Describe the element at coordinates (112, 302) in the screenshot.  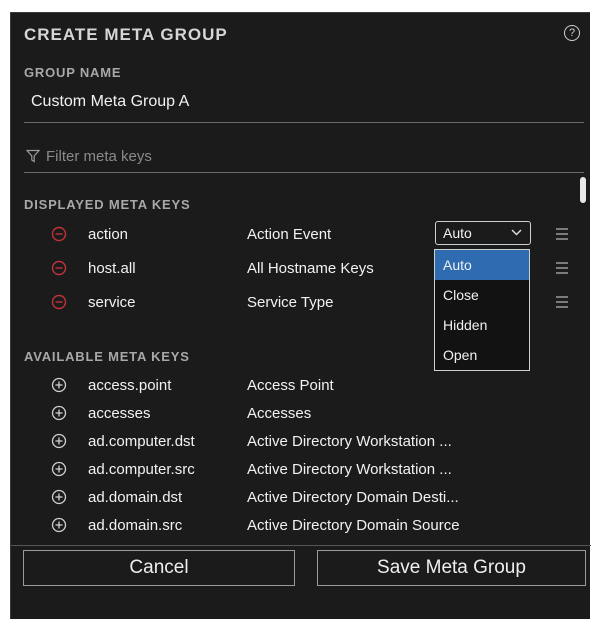
I see `meta-key-name: service` at that location.